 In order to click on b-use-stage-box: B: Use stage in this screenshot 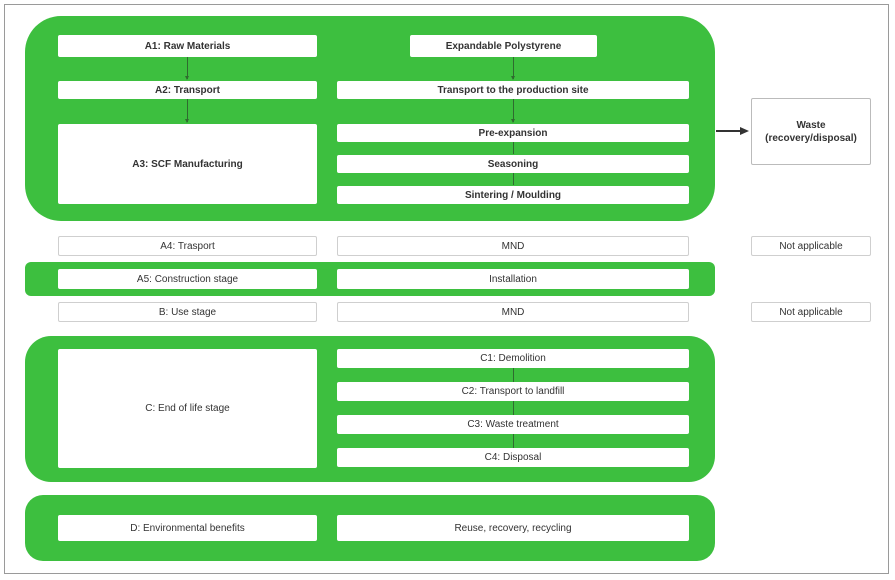, I will do `click(187, 312)`.